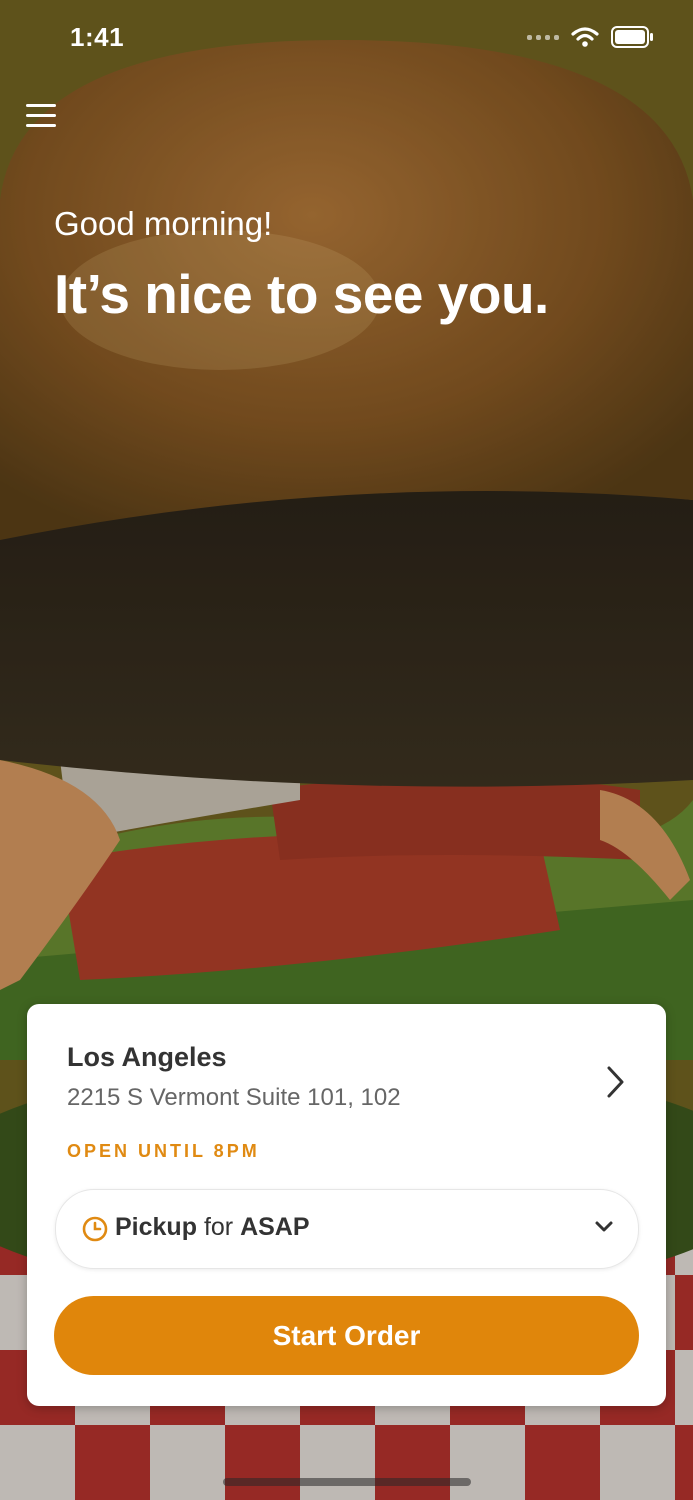 The width and height of the screenshot is (693, 1500). What do you see at coordinates (41, 119) in the screenshot?
I see `menu-icon` at bounding box center [41, 119].